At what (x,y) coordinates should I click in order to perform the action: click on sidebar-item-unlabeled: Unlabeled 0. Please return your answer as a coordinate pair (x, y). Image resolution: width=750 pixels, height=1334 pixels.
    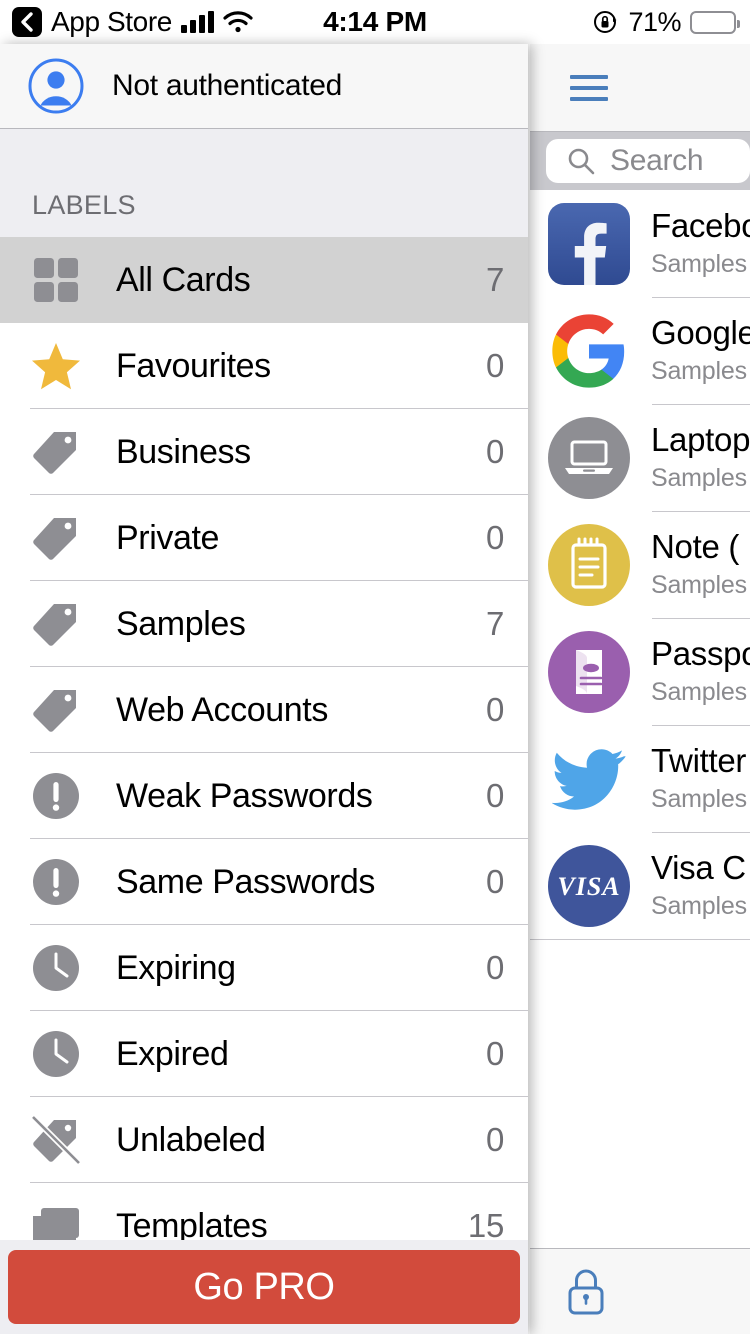
    Looking at the image, I should click on (264, 1140).